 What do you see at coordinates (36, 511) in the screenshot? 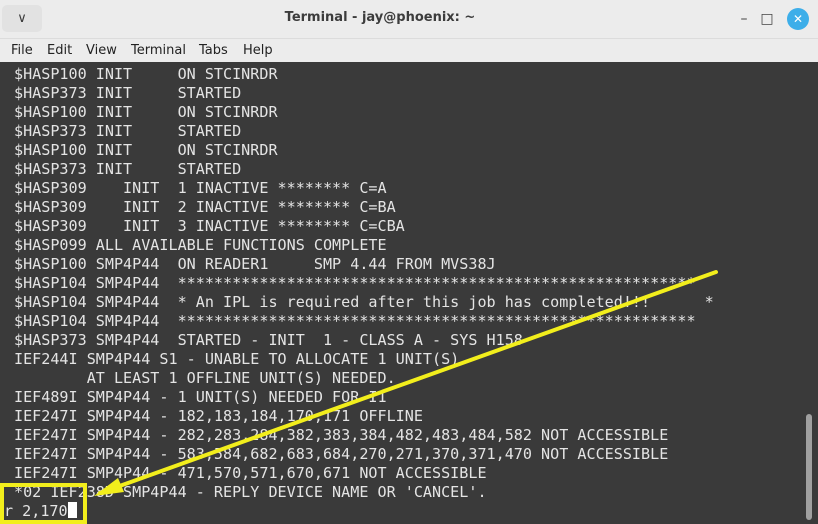
I see `command-input: r 2,170` at bounding box center [36, 511].